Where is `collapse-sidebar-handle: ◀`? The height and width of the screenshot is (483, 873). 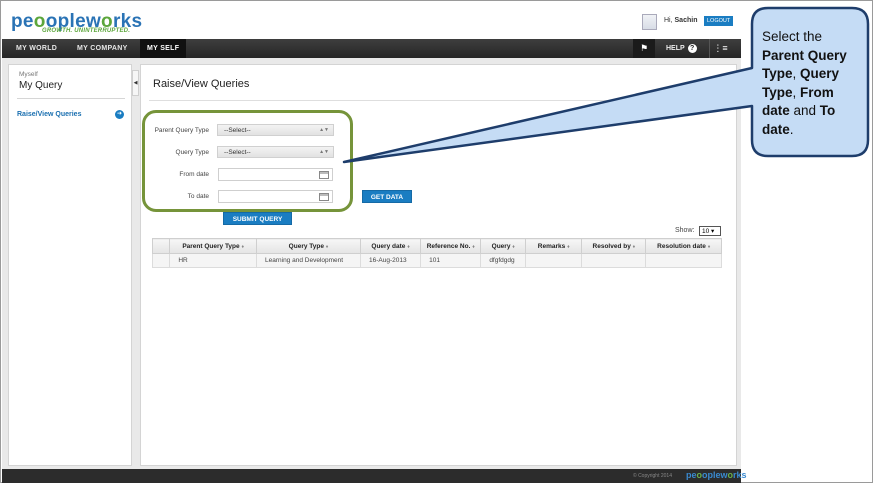 collapse-sidebar-handle: ◀ is located at coordinates (135, 83).